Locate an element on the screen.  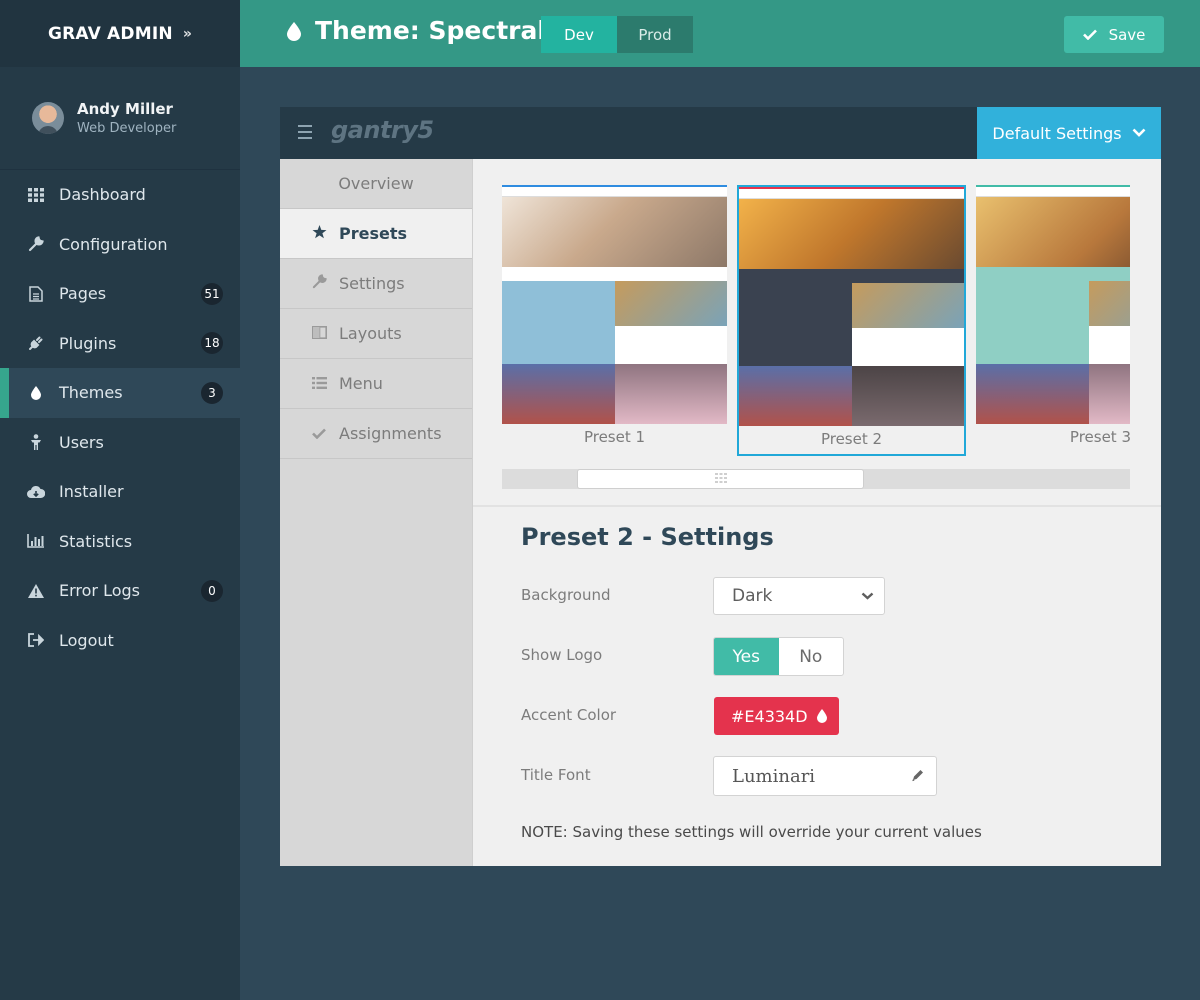
sidebar-item-plugins: Plugins 18 is located at coordinates (120, 344).